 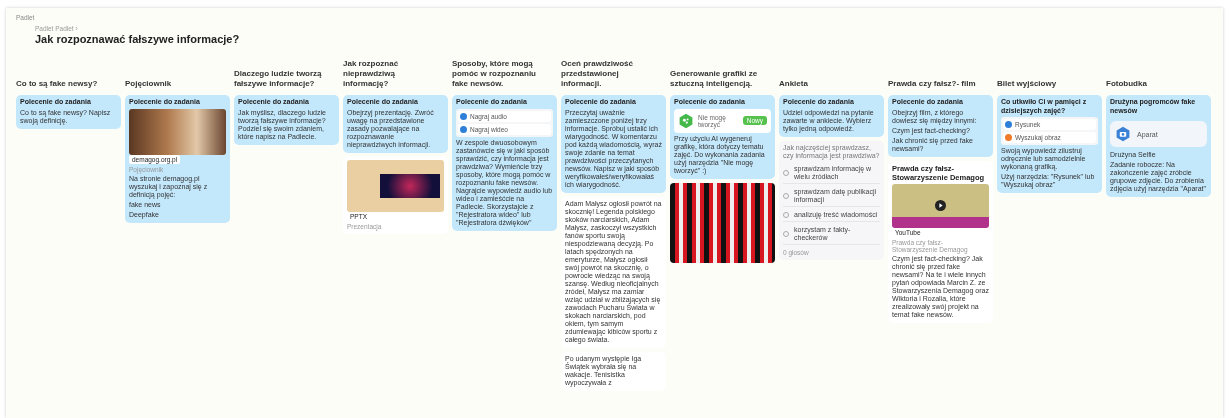 I want to click on column-title: Fotobudka, so click(x=1126, y=84).